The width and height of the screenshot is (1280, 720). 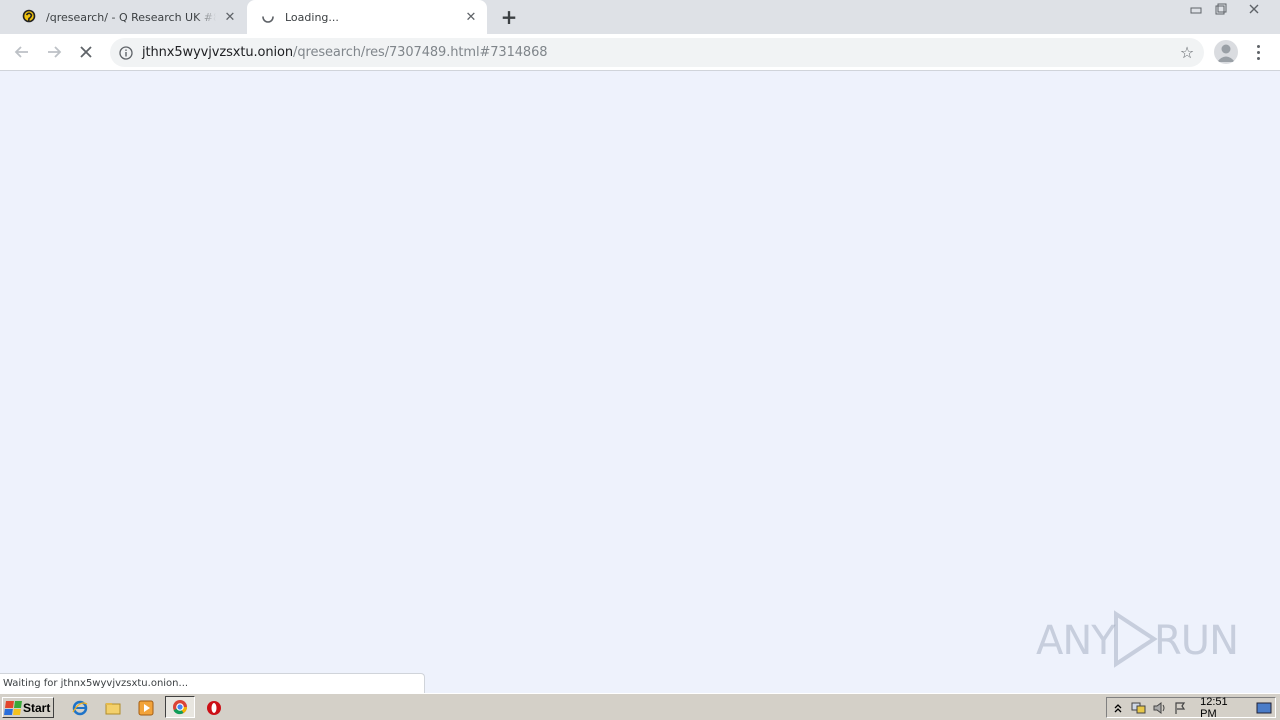 I want to click on stop-icon, so click(x=86, y=52).